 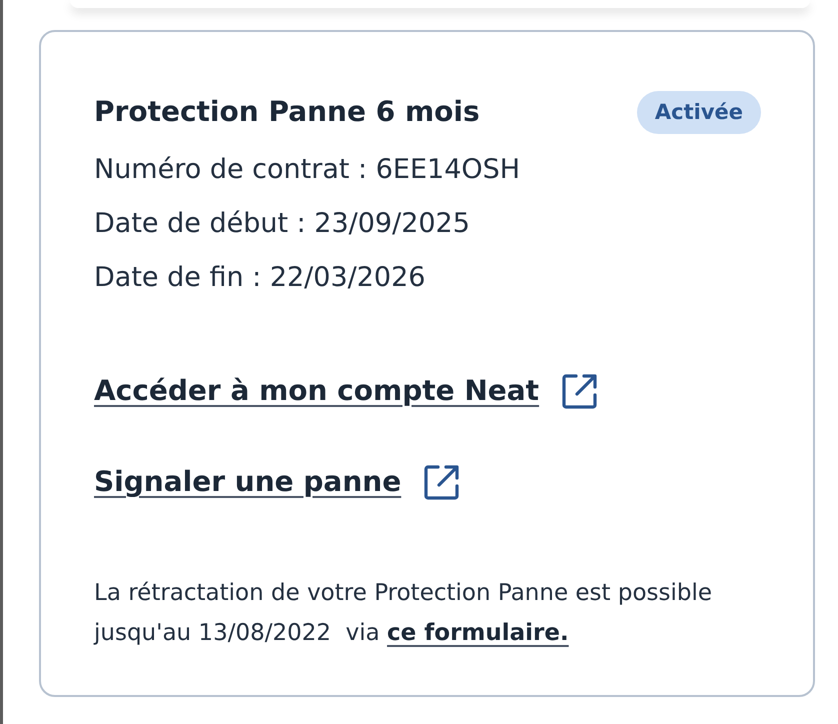 I want to click on contract-detail: Date de fin : 22/03/2026, so click(x=260, y=278).